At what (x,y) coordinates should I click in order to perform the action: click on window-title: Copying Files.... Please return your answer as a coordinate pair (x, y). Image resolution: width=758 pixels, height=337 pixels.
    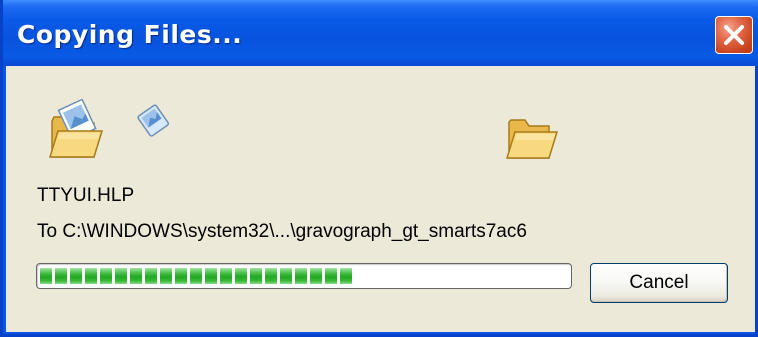
    Looking at the image, I should click on (130, 34).